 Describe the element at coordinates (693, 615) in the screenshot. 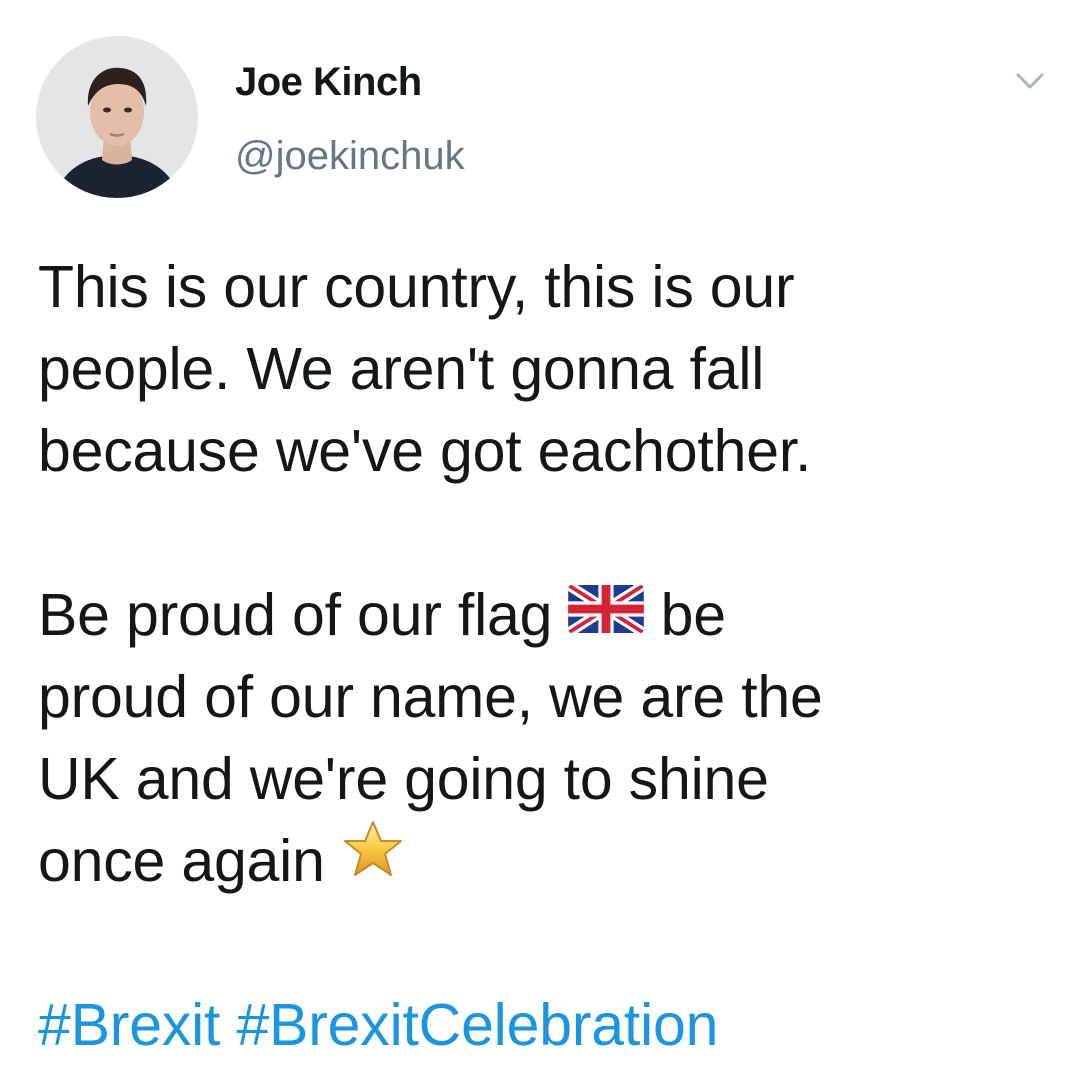

I see `tweet-text-segment: be` at that location.